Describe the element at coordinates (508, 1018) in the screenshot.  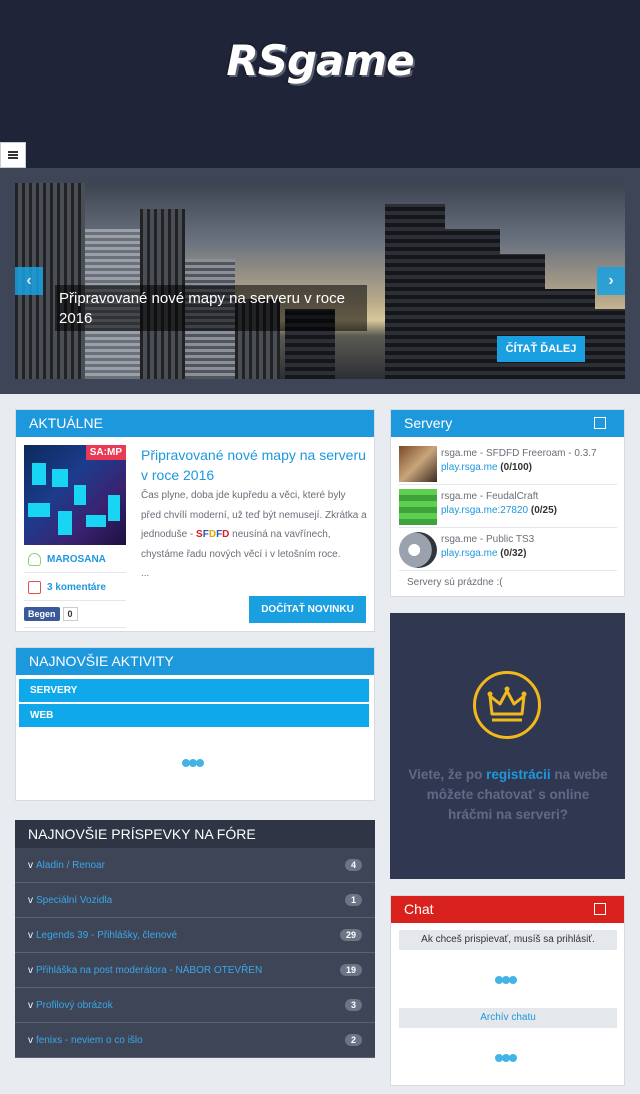
I see `chat-archive-link: Archív chatu` at that location.